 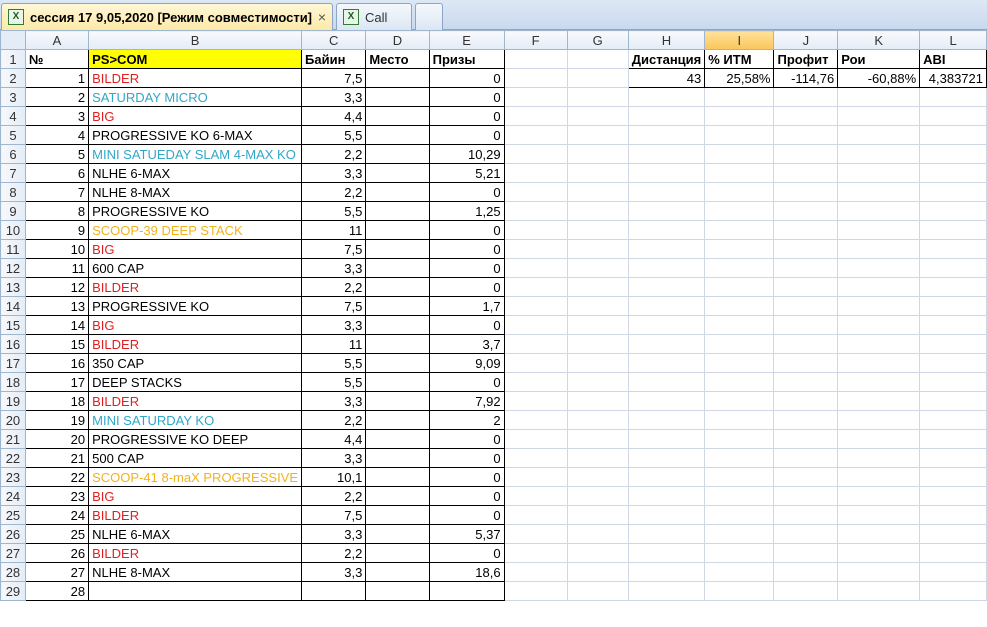 What do you see at coordinates (466, 591) in the screenshot?
I see `cell-prize` at bounding box center [466, 591].